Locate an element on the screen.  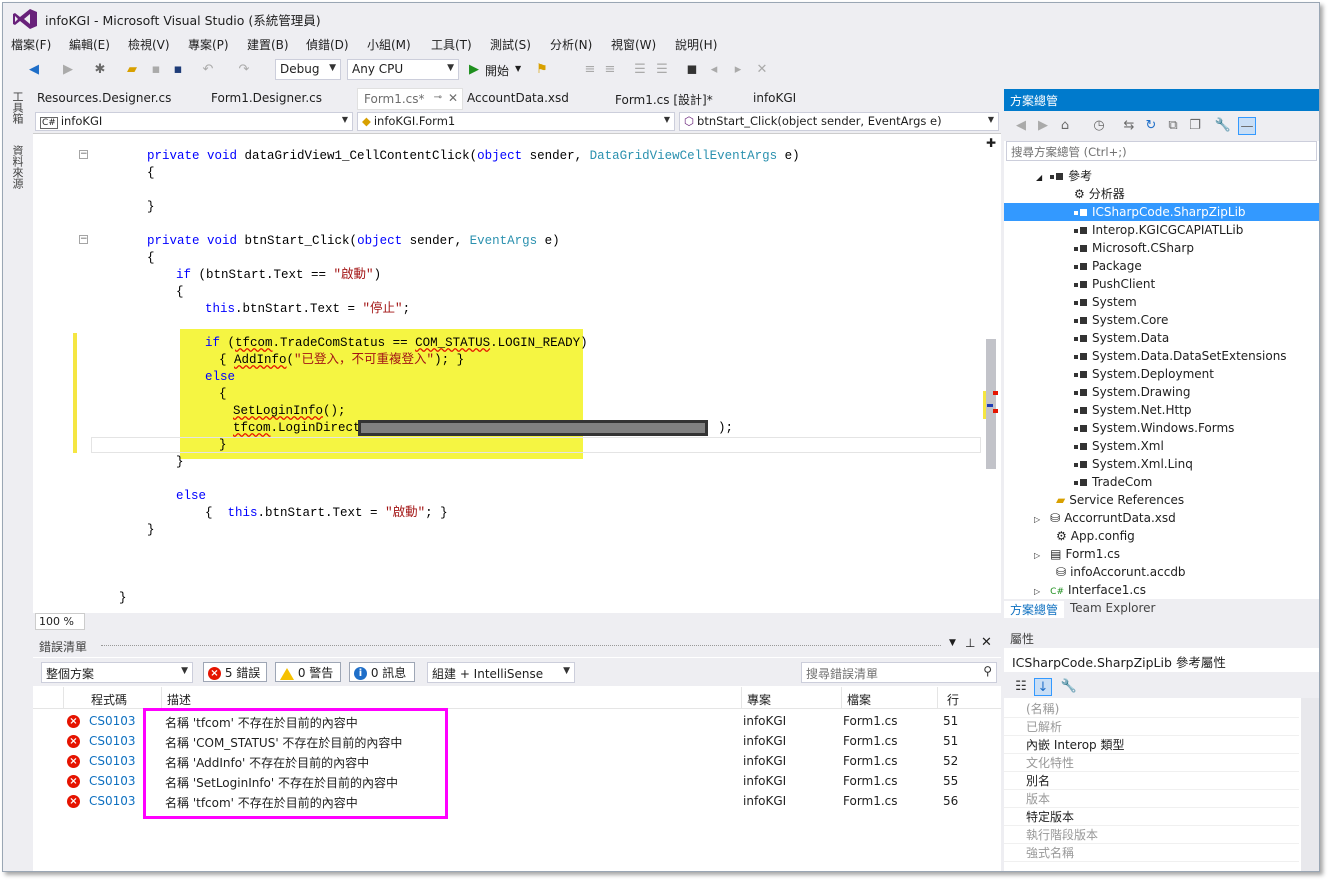
zoom-select: 100 % is located at coordinates (60, 621).